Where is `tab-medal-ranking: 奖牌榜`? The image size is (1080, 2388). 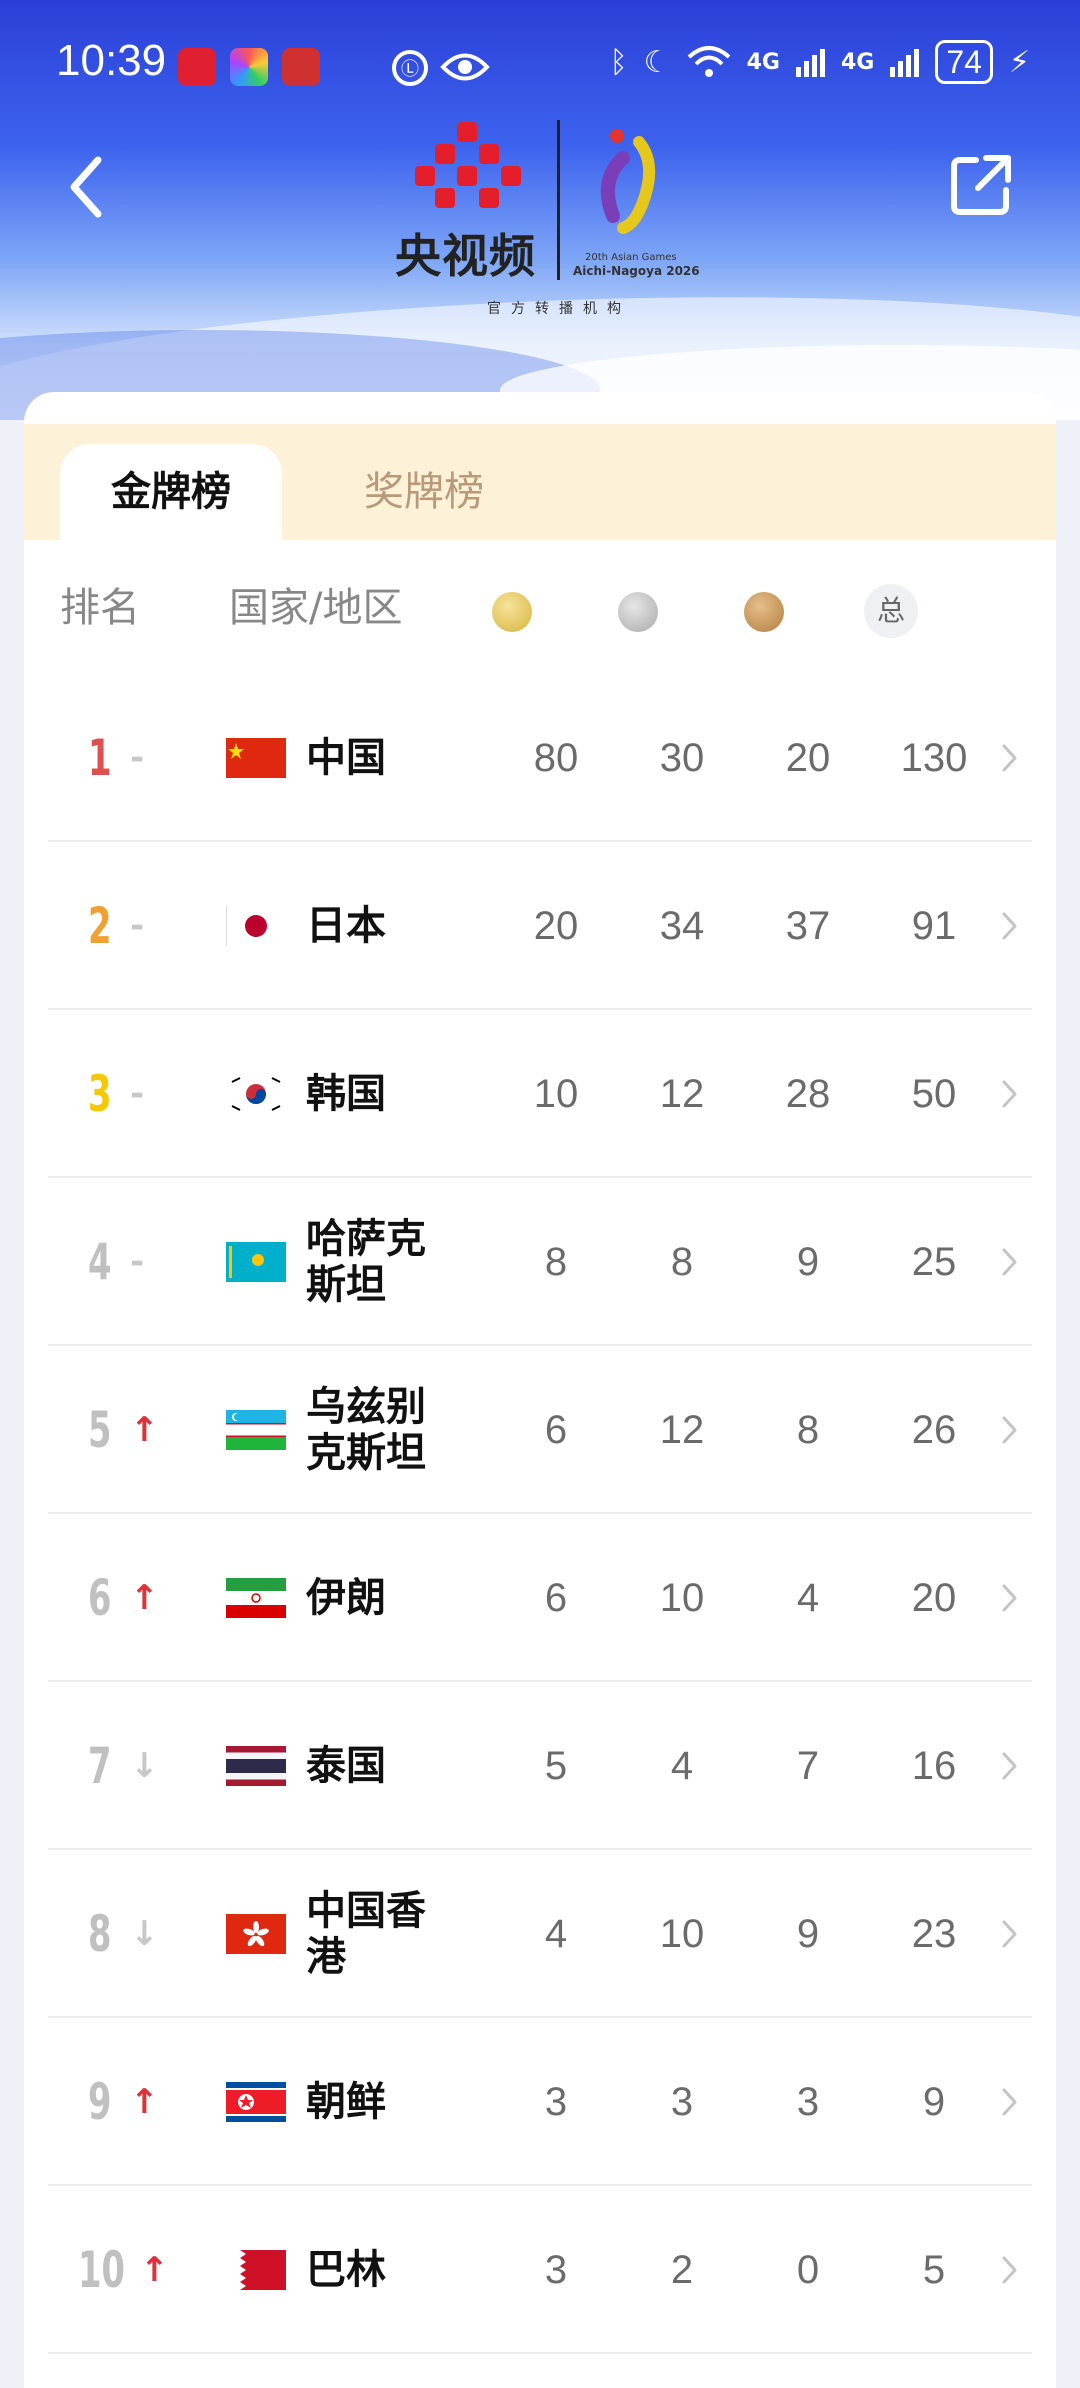
tab-medal-ranking: 奖牌榜 is located at coordinates (424, 492).